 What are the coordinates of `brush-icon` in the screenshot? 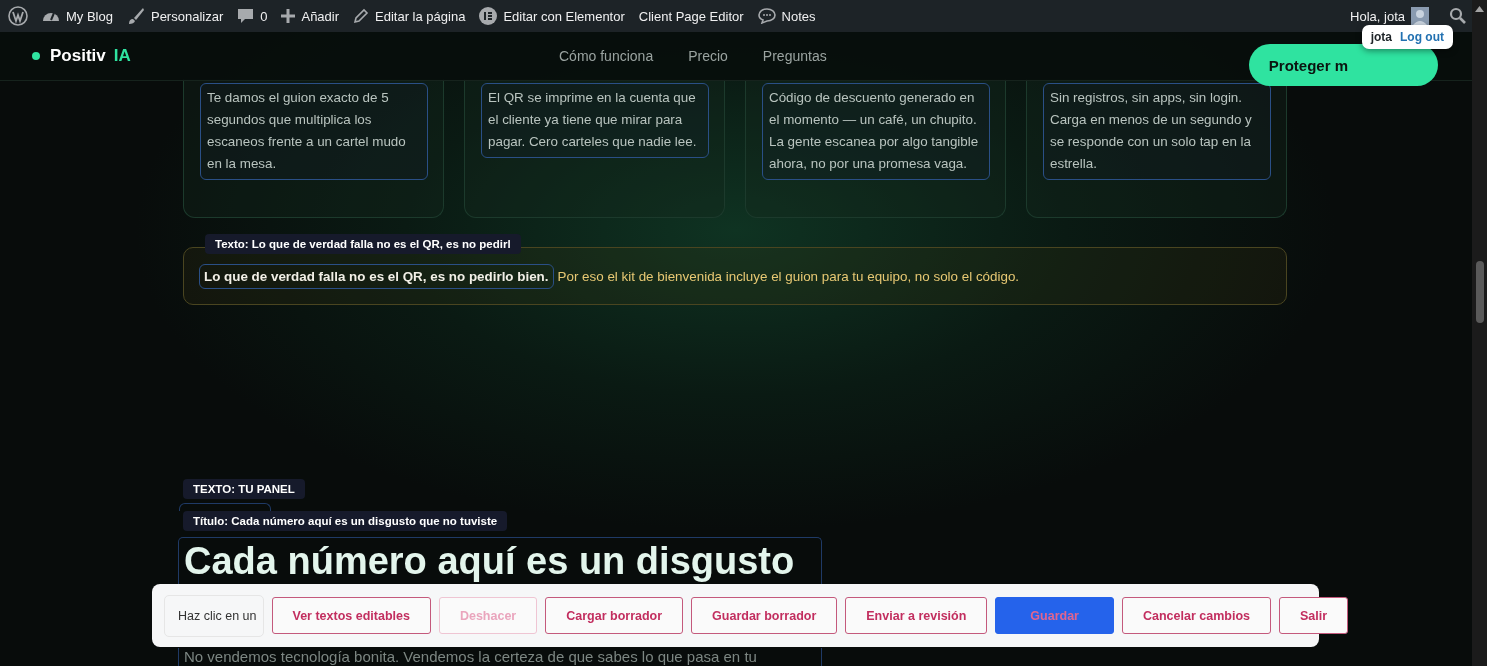 It's located at (135, 16).